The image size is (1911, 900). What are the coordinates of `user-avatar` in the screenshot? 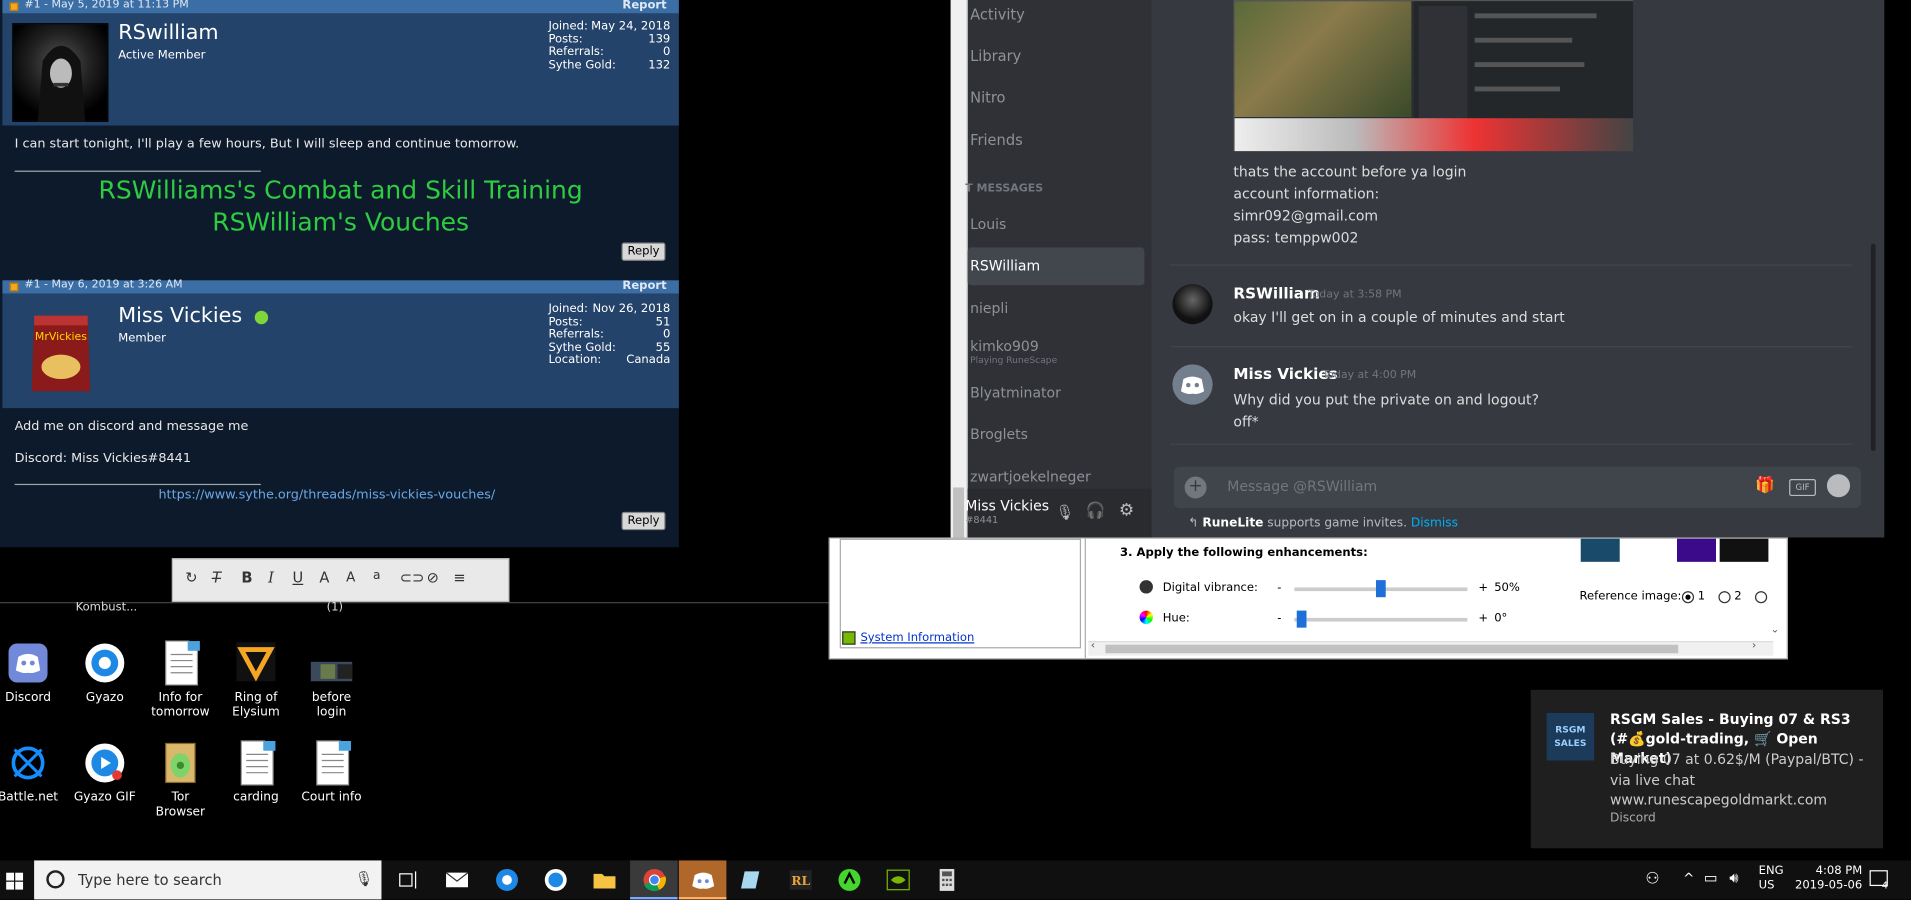 It's located at (60, 72).